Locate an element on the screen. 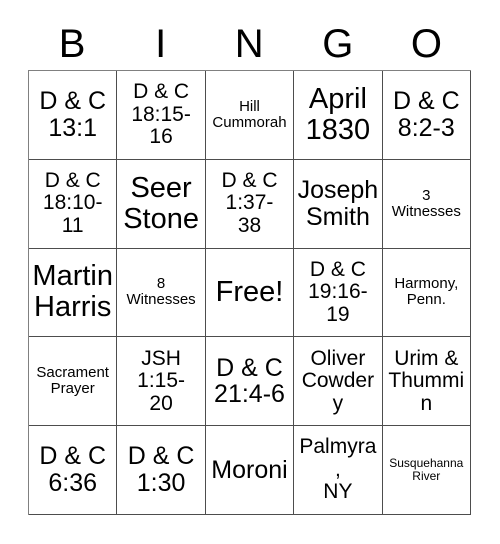  bingo-cell-o4: Urim & Thummin is located at coordinates (426, 382).